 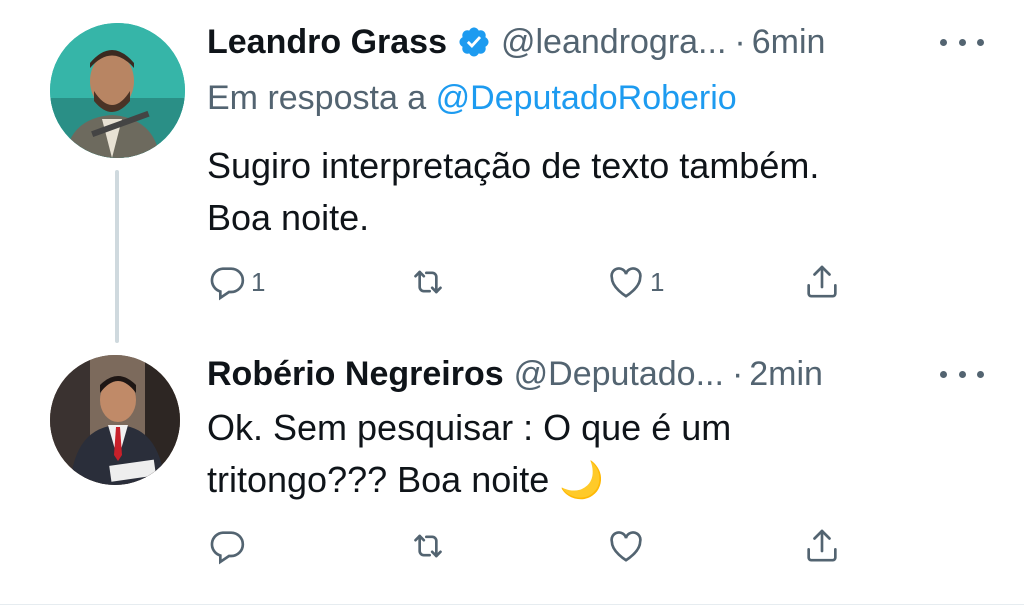 I want to click on reply-count: 1, so click(x=258, y=281).